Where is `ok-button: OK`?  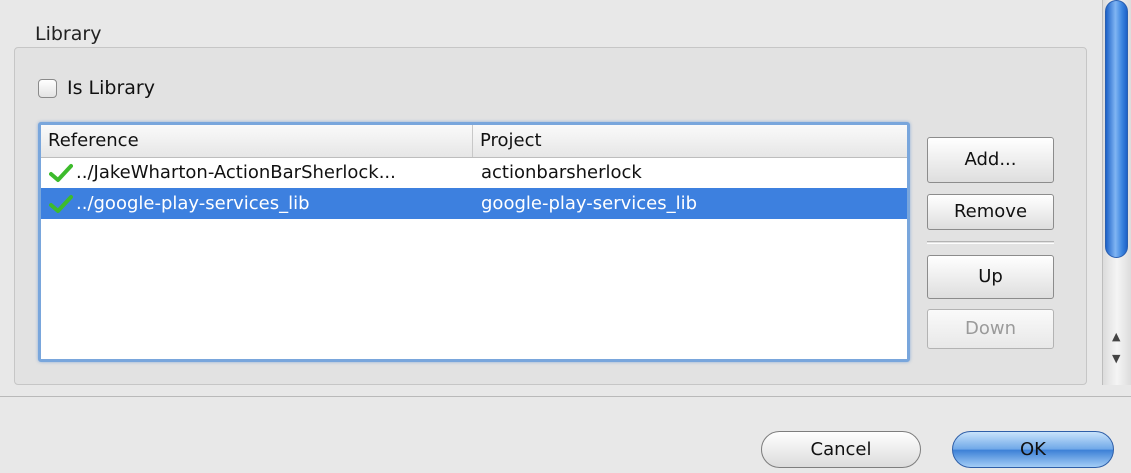 ok-button: OK is located at coordinates (1033, 449).